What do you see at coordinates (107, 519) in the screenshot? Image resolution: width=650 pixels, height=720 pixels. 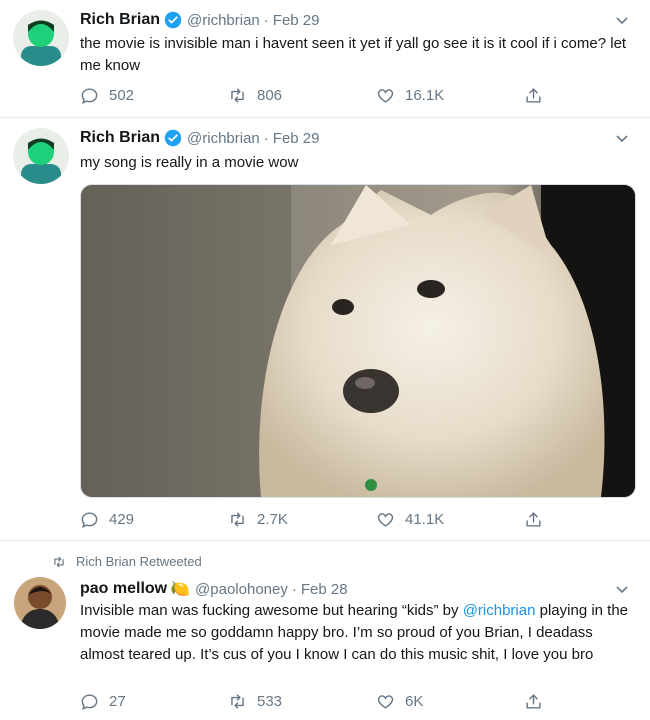 I see `reply-button: 429` at bounding box center [107, 519].